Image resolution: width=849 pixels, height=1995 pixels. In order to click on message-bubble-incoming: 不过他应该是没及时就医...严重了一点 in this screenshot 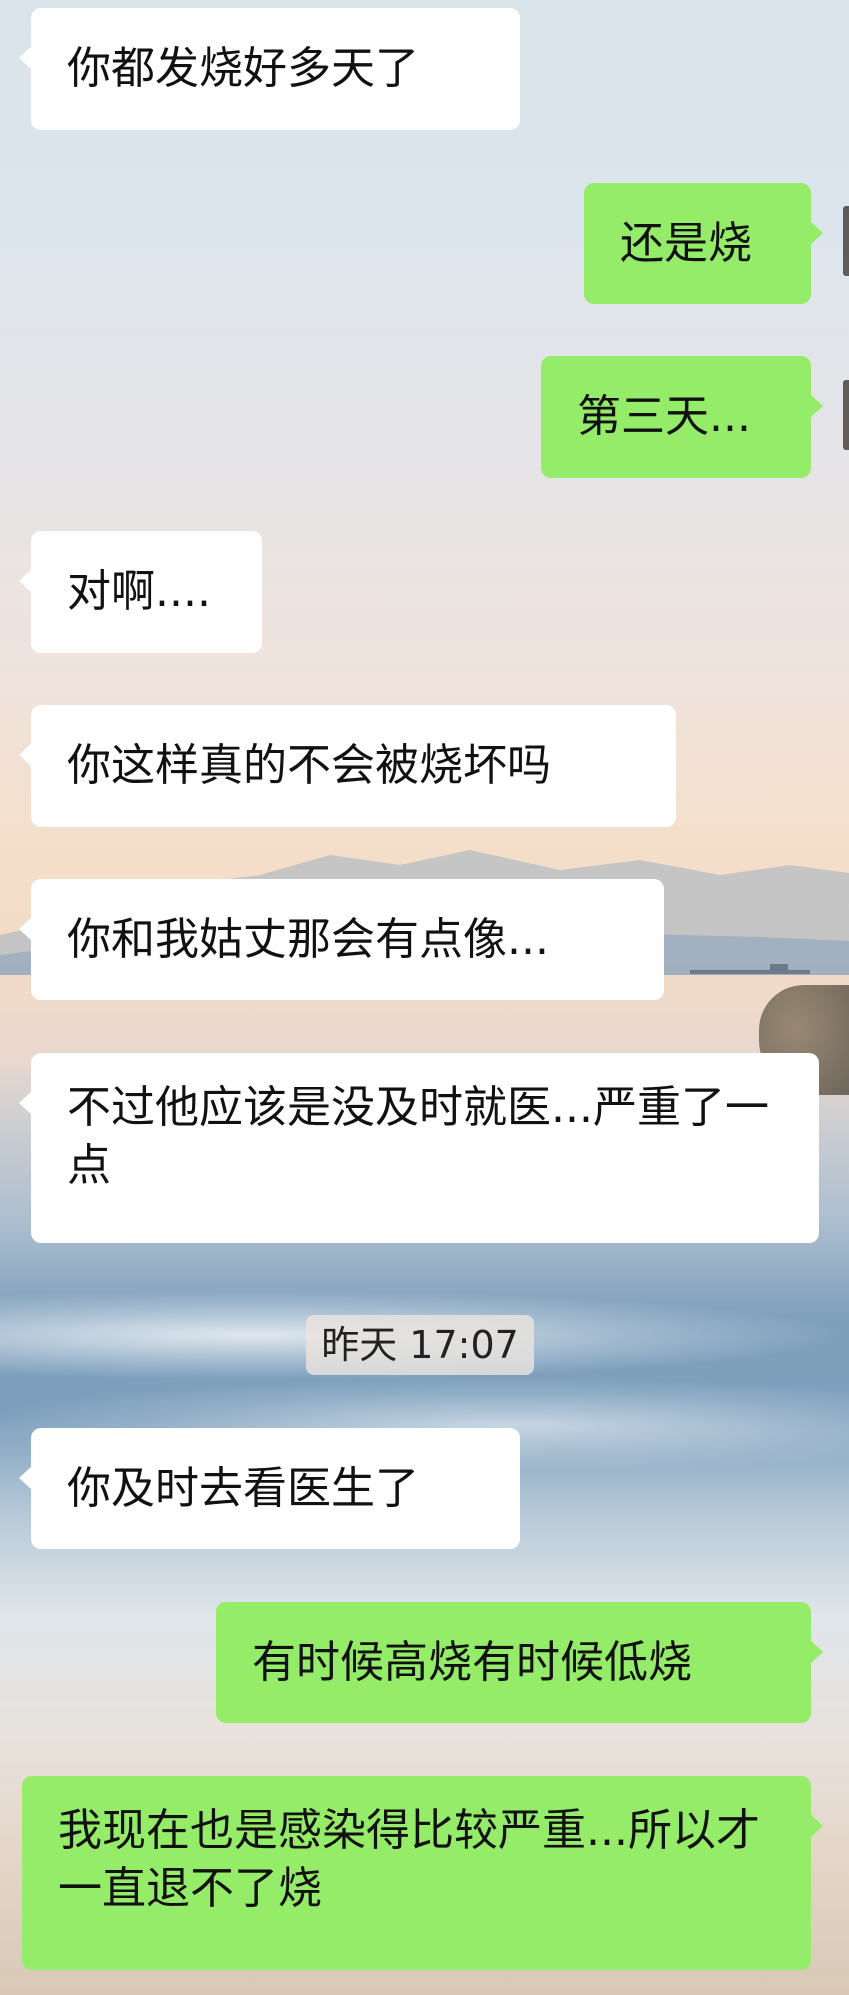, I will do `click(425, 1148)`.